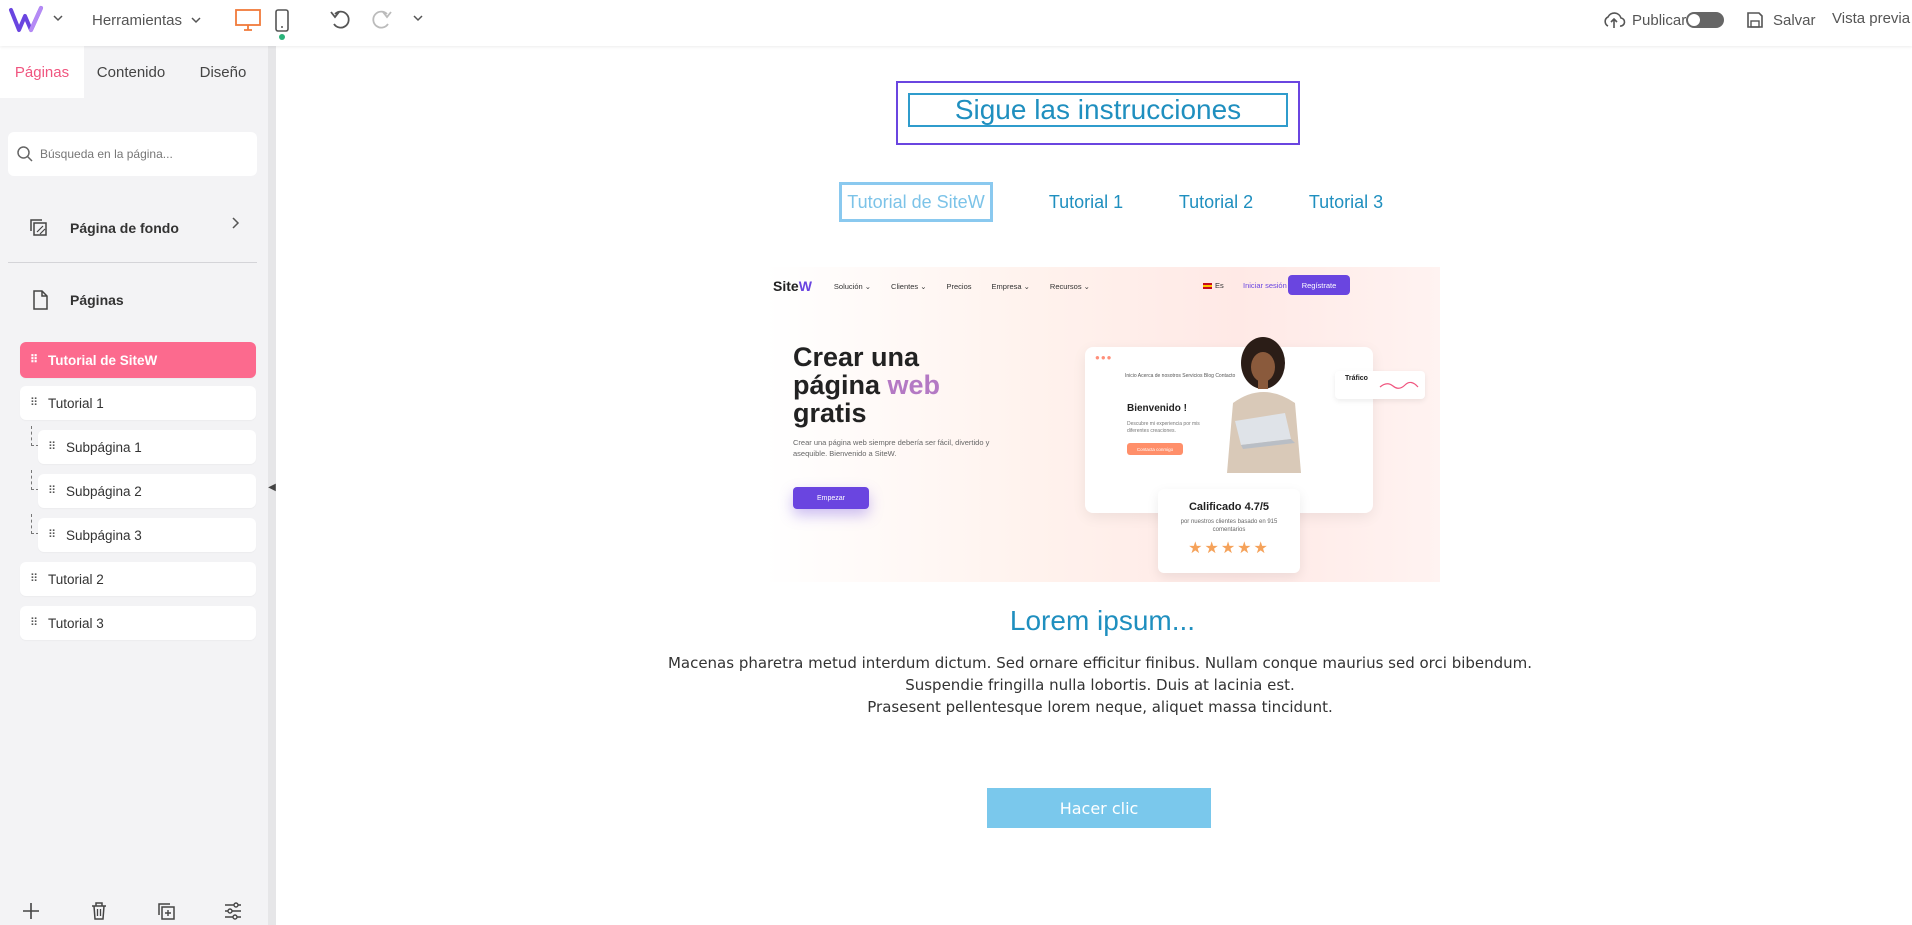 This screenshot has height=925, width=1912. What do you see at coordinates (1104, 357) in the screenshot?
I see `window-dots-icon: ●●●` at bounding box center [1104, 357].